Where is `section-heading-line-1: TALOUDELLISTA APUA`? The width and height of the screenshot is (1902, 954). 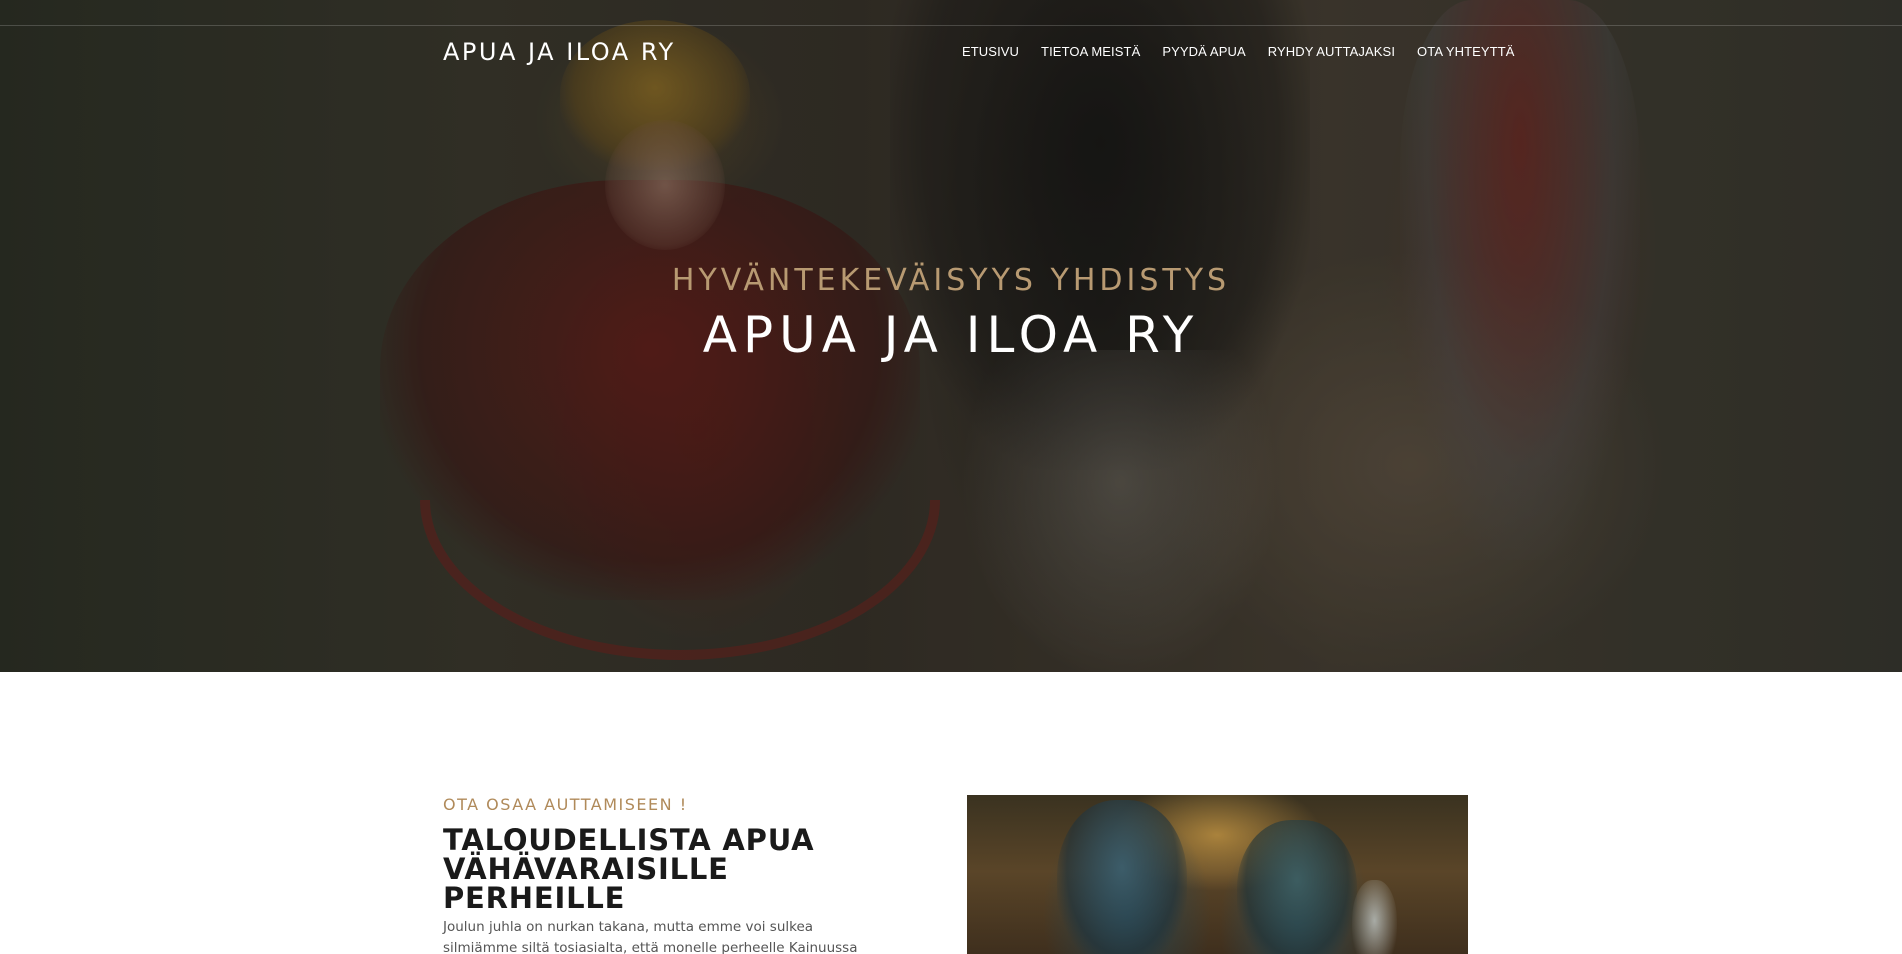 section-heading-line-1: TALOUDELLISTA APUA is located at coordinates (629, 840).